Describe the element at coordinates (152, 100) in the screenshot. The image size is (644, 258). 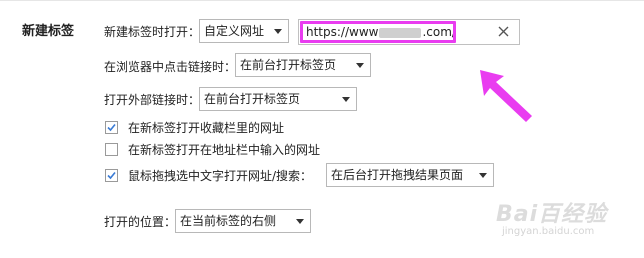
I see `external-link-label: 打开外部链接时：` at that location.